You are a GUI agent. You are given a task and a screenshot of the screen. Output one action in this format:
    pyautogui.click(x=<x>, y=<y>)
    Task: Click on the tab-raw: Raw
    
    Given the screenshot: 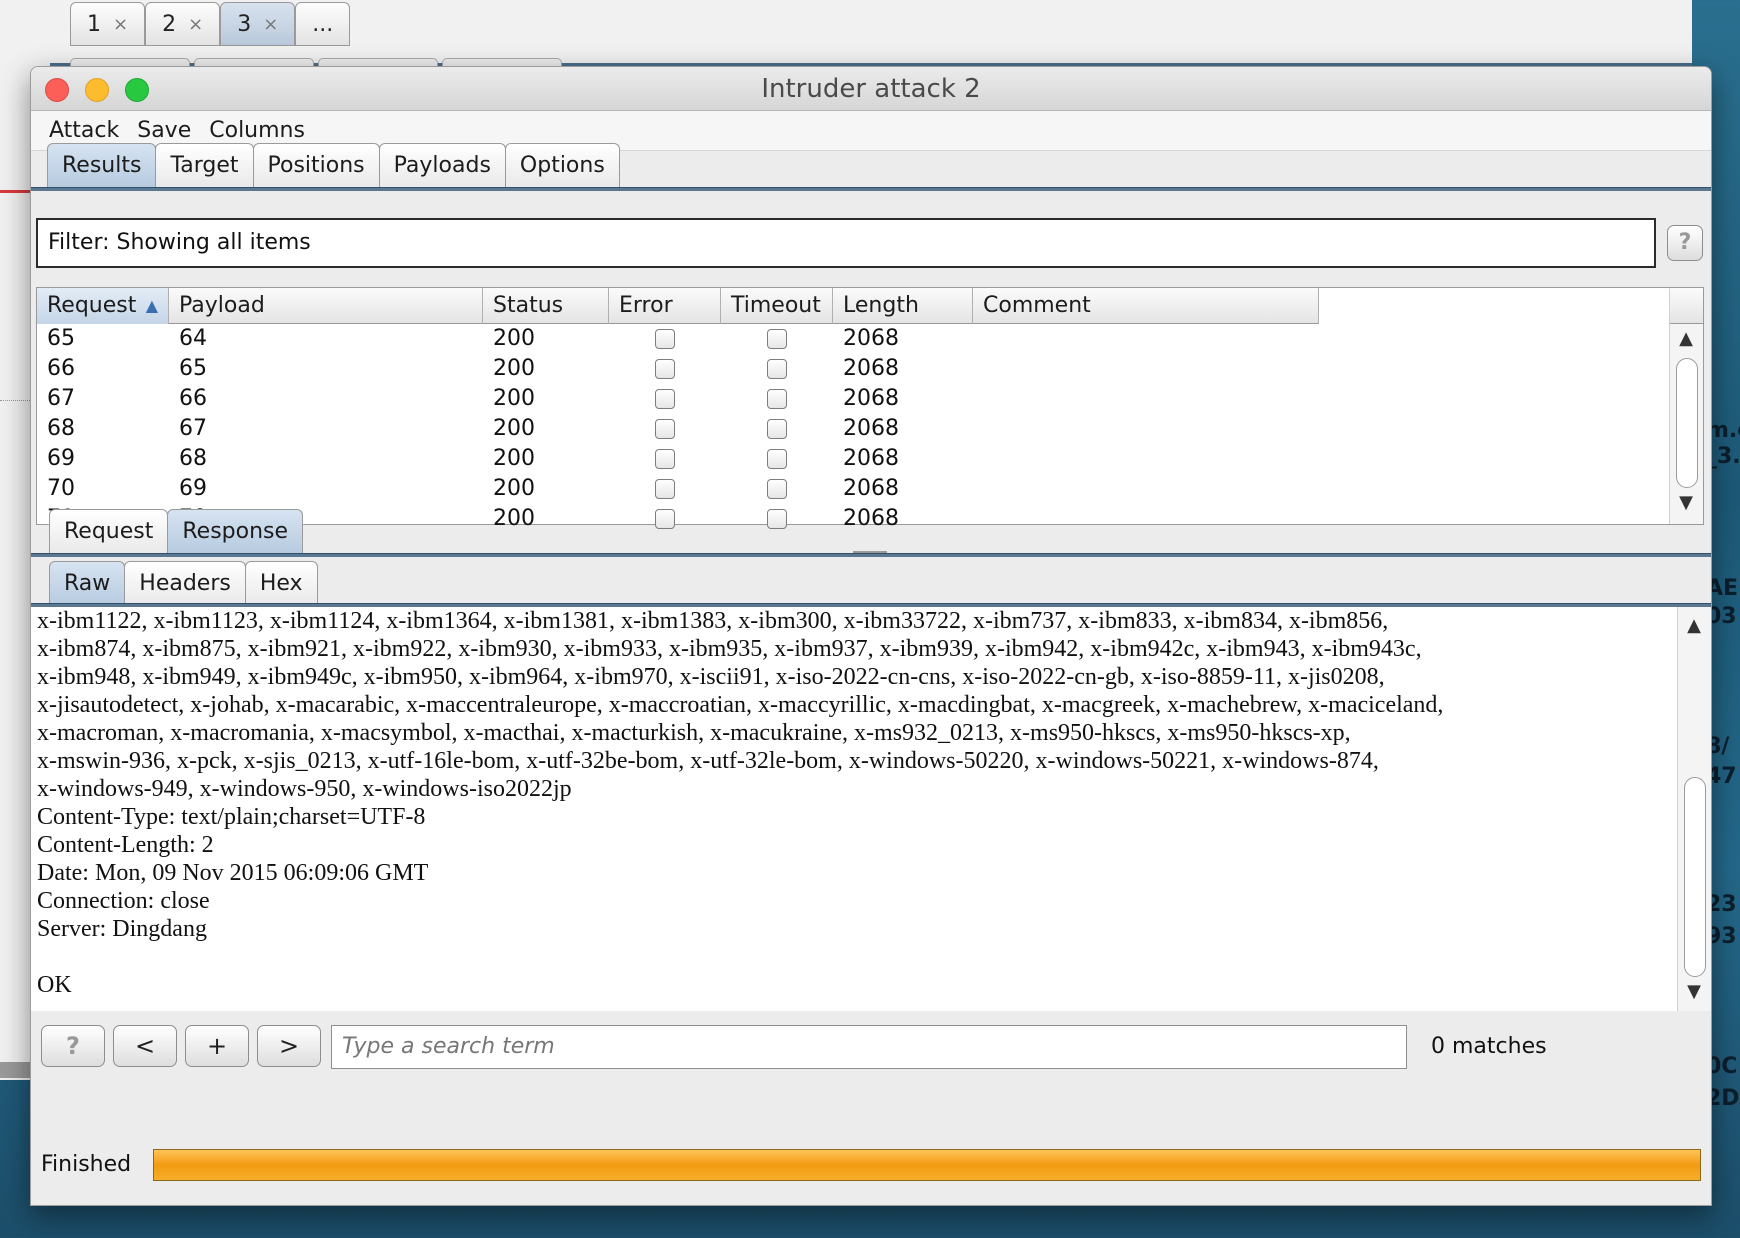 What is the action you would take?
    pyautogui.click(x=87, y=583)
    